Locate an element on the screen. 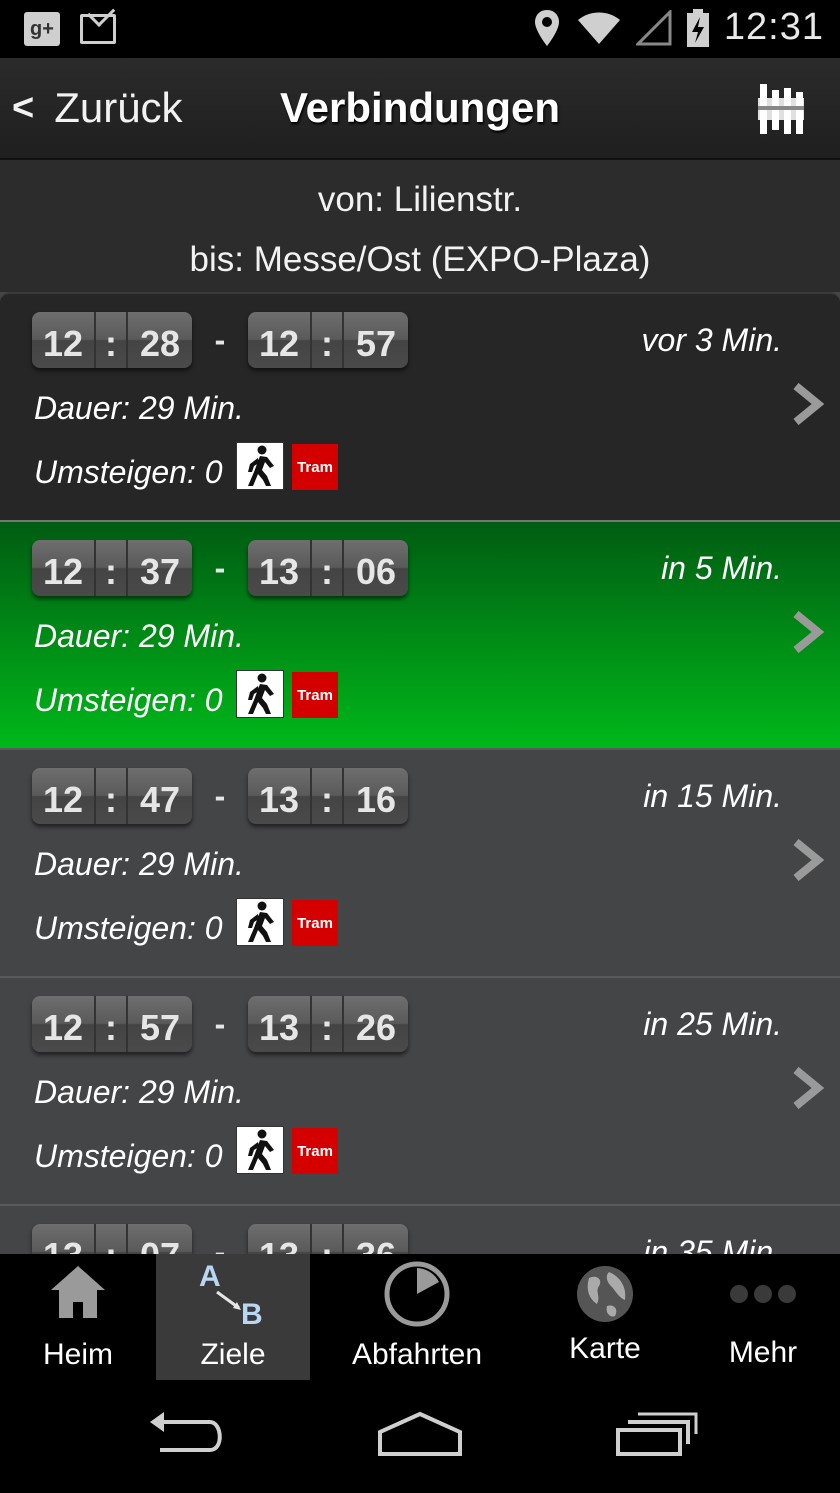 The height and width of the screenshot is (1493, 840). time-range: 12 : 57 - 13 : 26 is located at coordinates (220, 1024).